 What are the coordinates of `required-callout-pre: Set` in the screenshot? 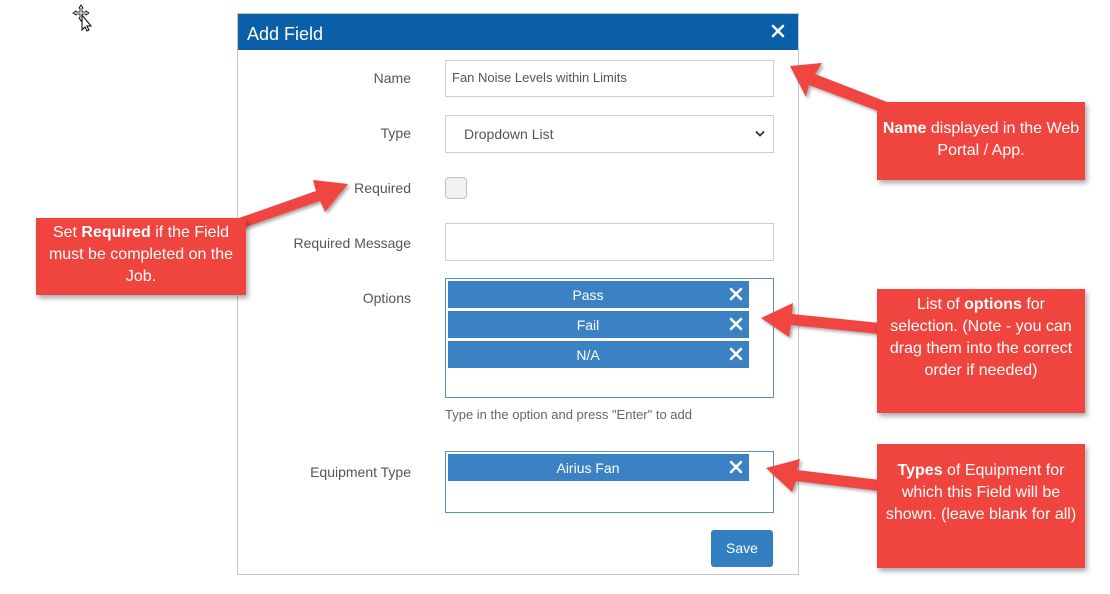 It's located at (67, 232).